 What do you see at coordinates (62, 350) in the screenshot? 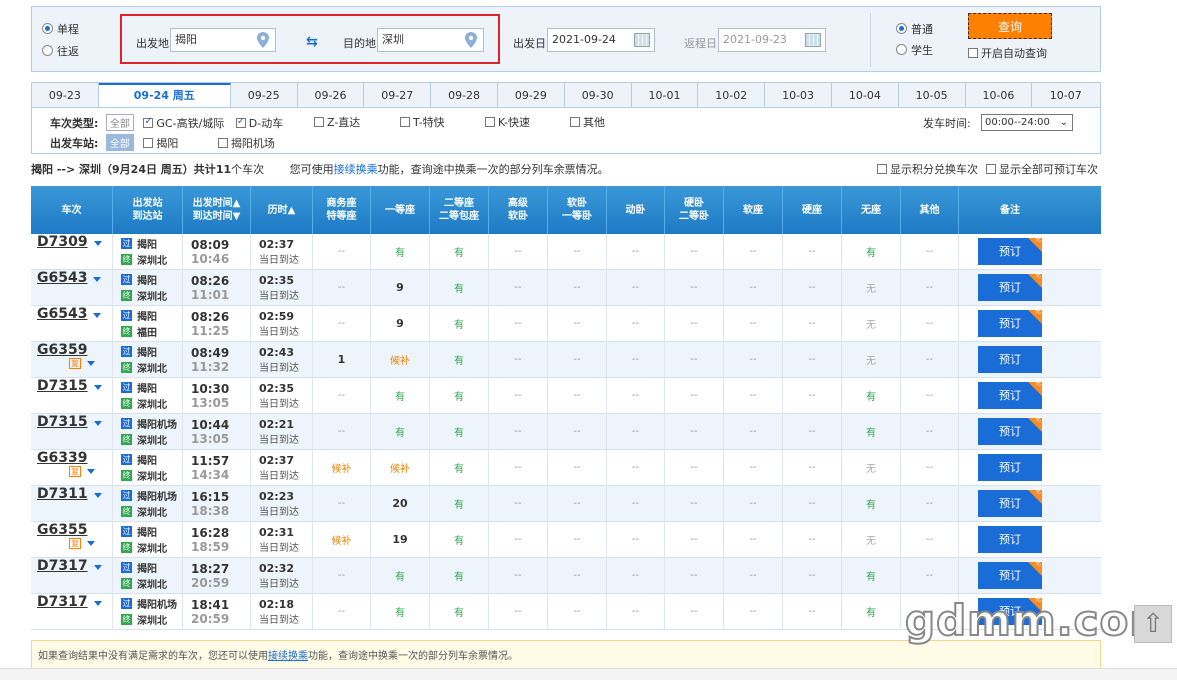
I see `train-number-link: G6359` at bounding box center [62, 350].